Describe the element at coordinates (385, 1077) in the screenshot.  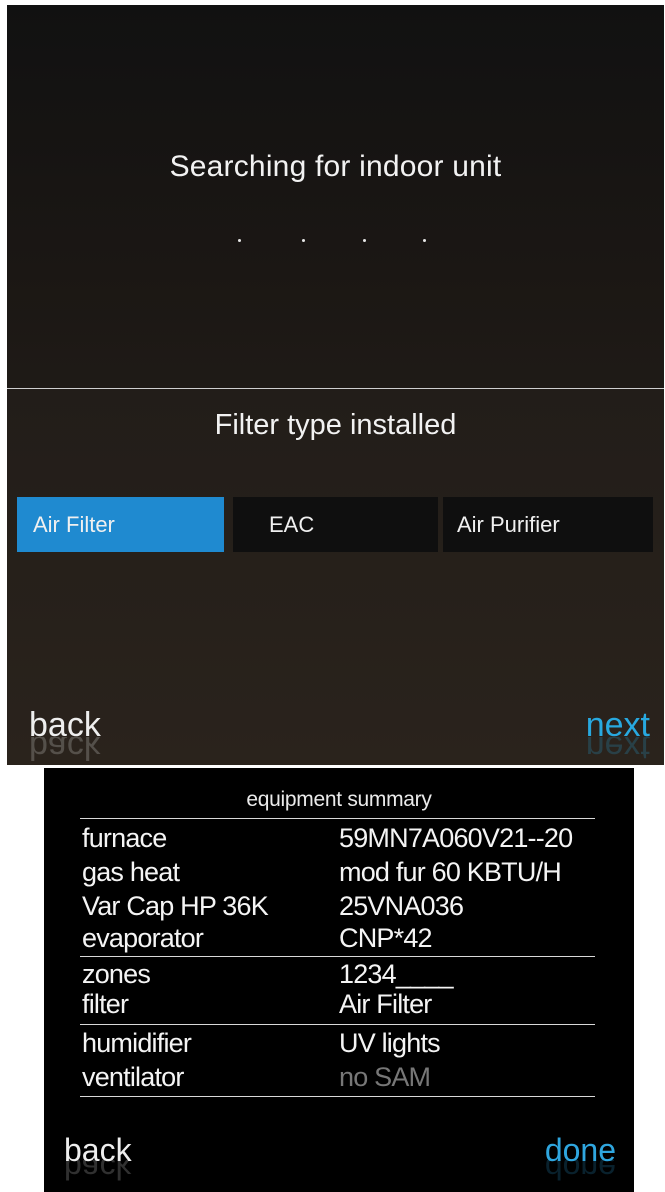
I see `row-value: no SAM` at that location.